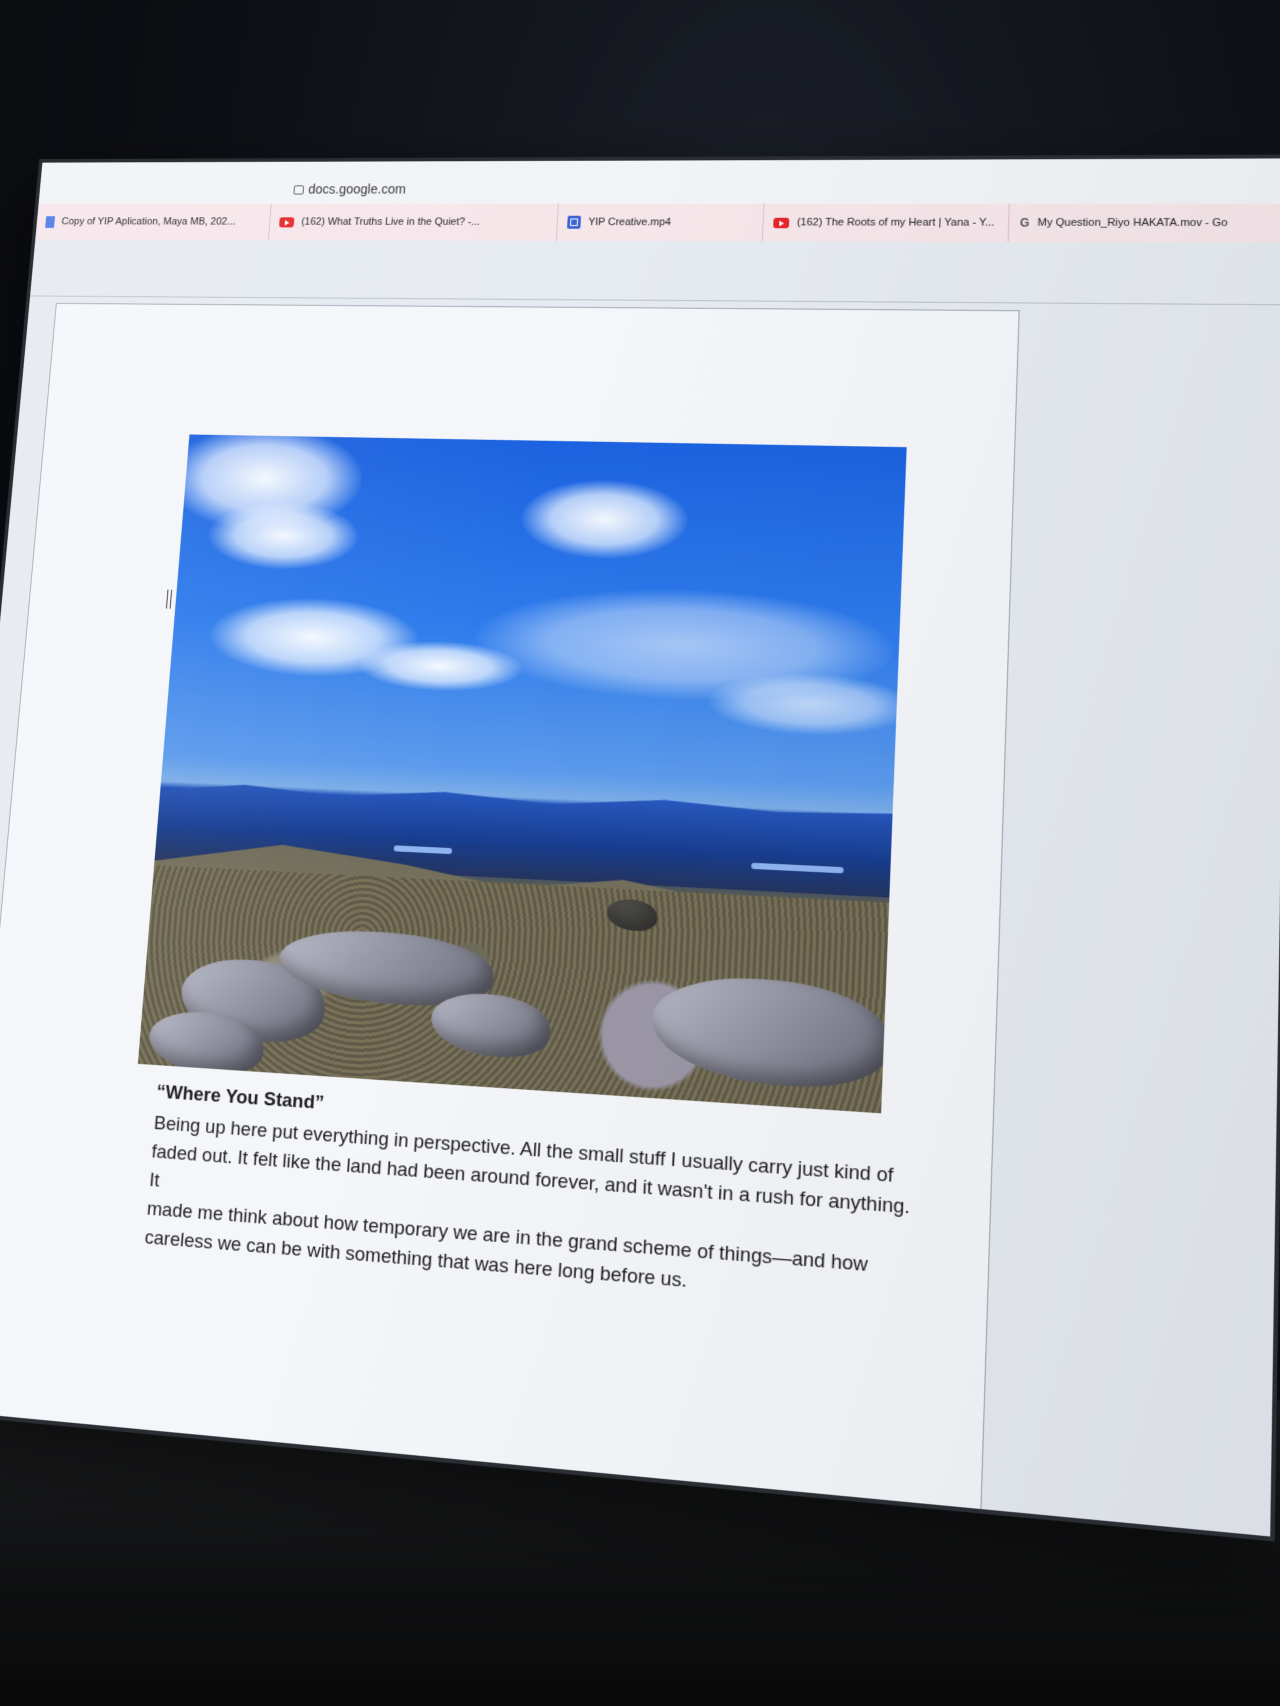  What do you see at coordinates (357, 189) in the screenshot?
I see `url-text: docs.google.com` at bounding box center [357, 189].